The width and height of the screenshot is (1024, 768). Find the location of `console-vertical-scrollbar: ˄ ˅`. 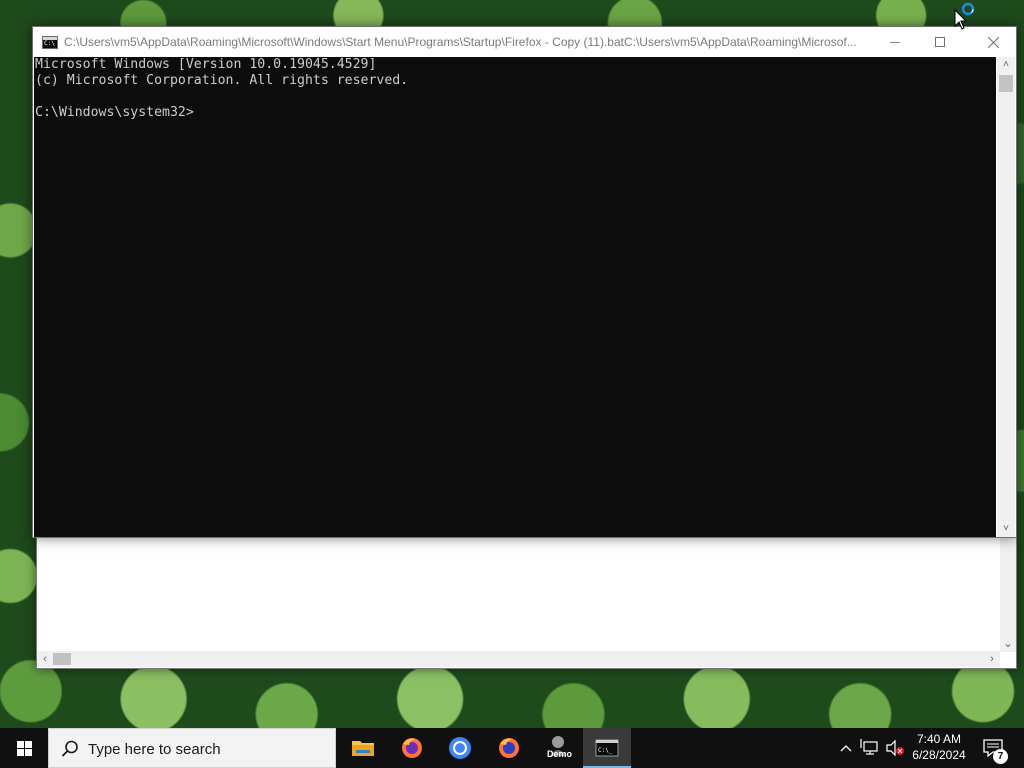

console-vertical-scrollbar: ˄ ˅ is located at coordinates (1006, 297).